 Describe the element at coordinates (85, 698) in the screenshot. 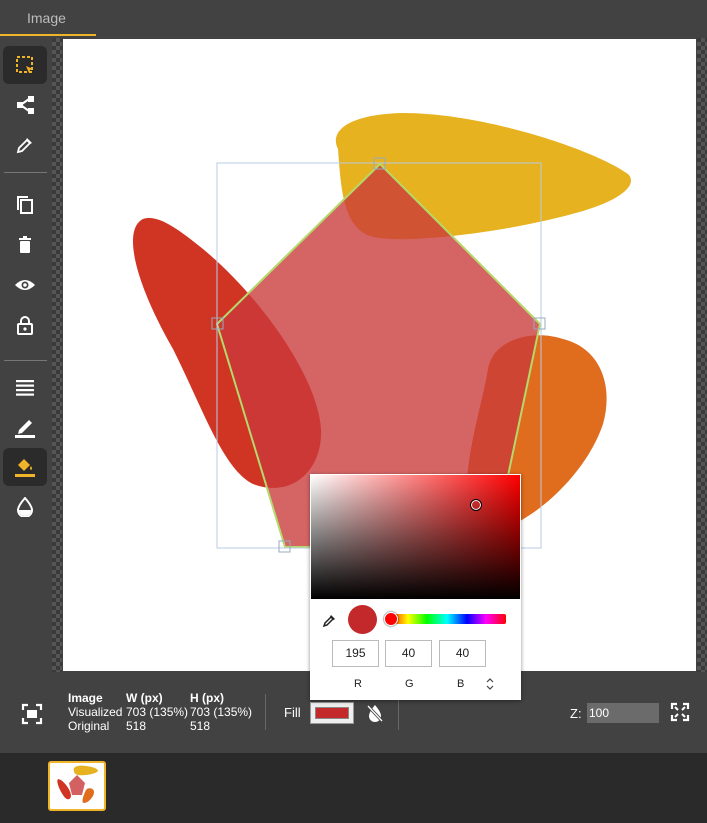

I see `info-label-image: Image` at that location.